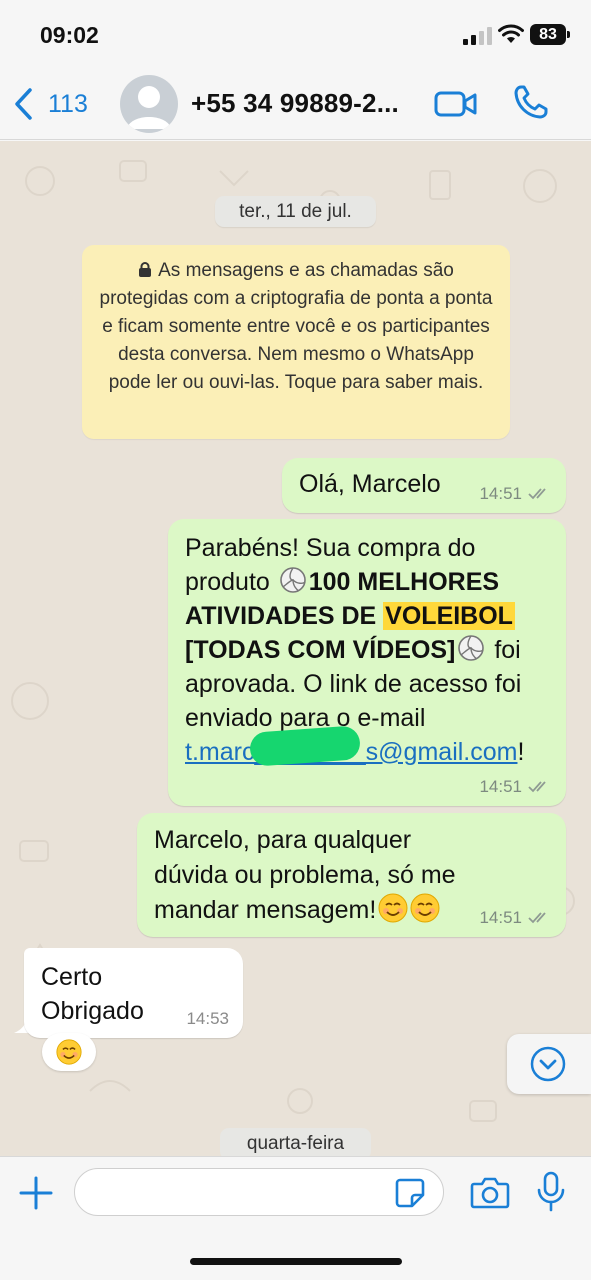  I want to click on message-meta: 14:53, so click(207, 1019).